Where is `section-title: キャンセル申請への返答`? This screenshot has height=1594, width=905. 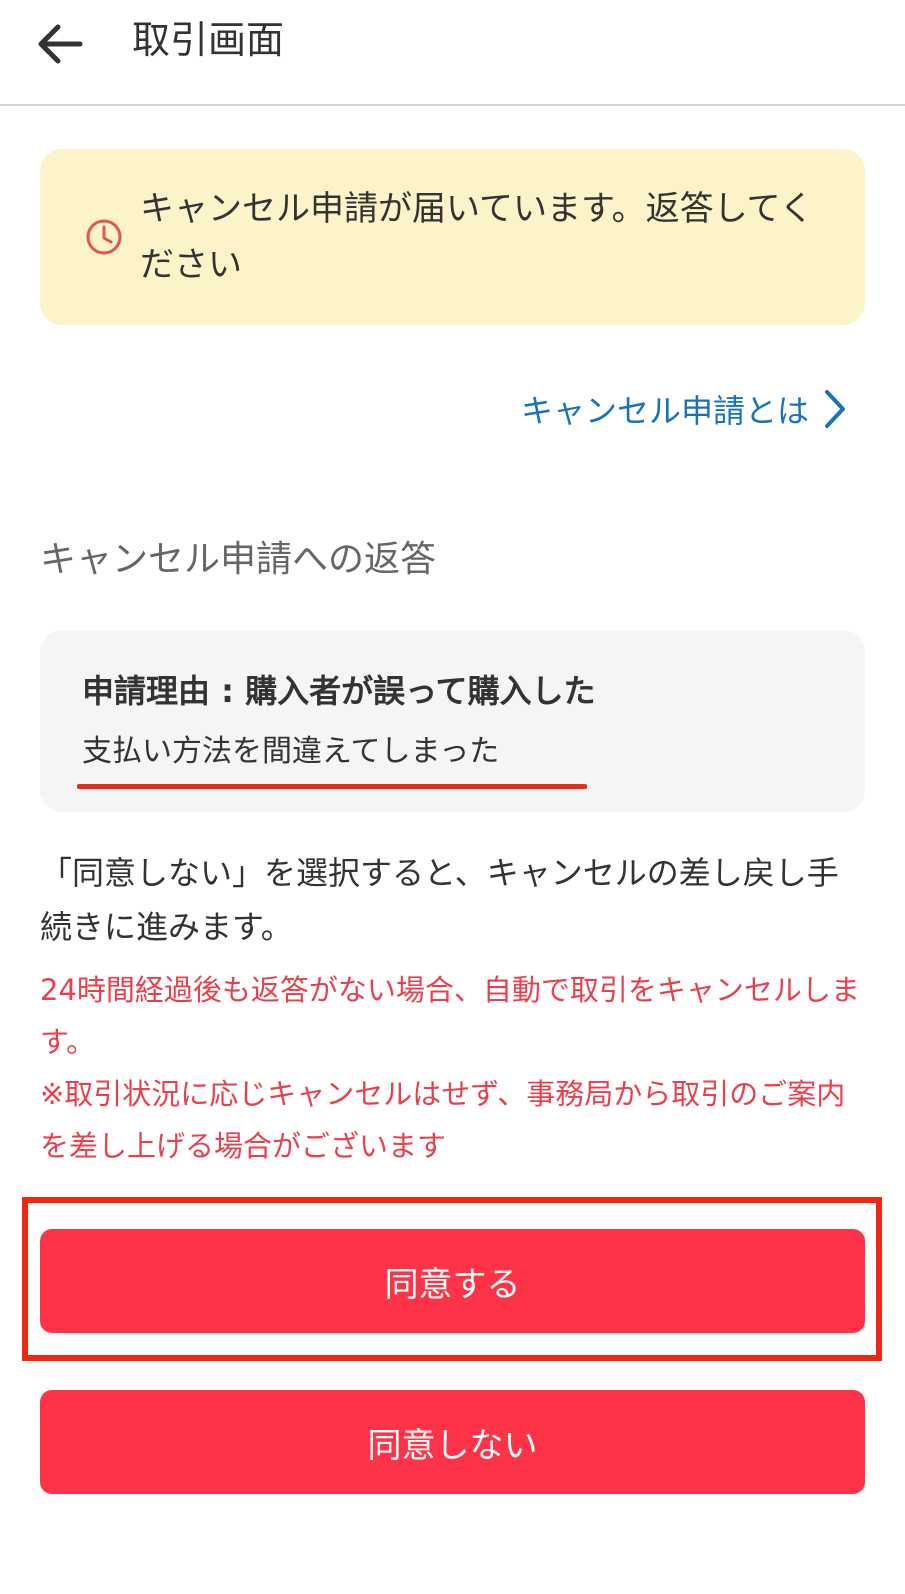 section-title: キャンセル申請への返答 is located at coordinates (238, 559).